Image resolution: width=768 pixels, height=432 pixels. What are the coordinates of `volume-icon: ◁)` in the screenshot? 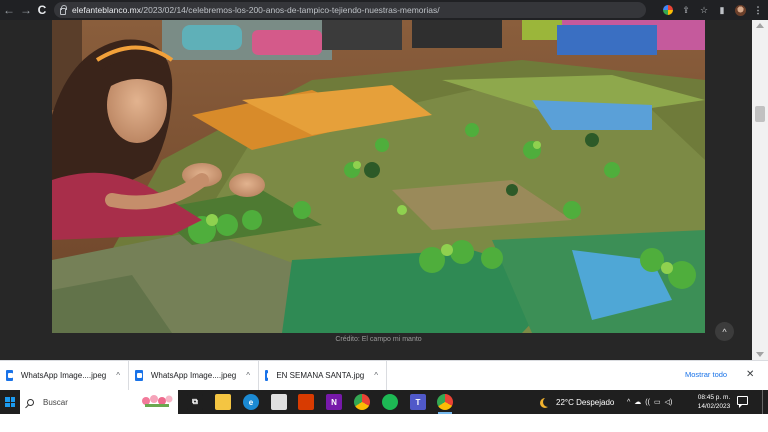 It's located at (669, 402).